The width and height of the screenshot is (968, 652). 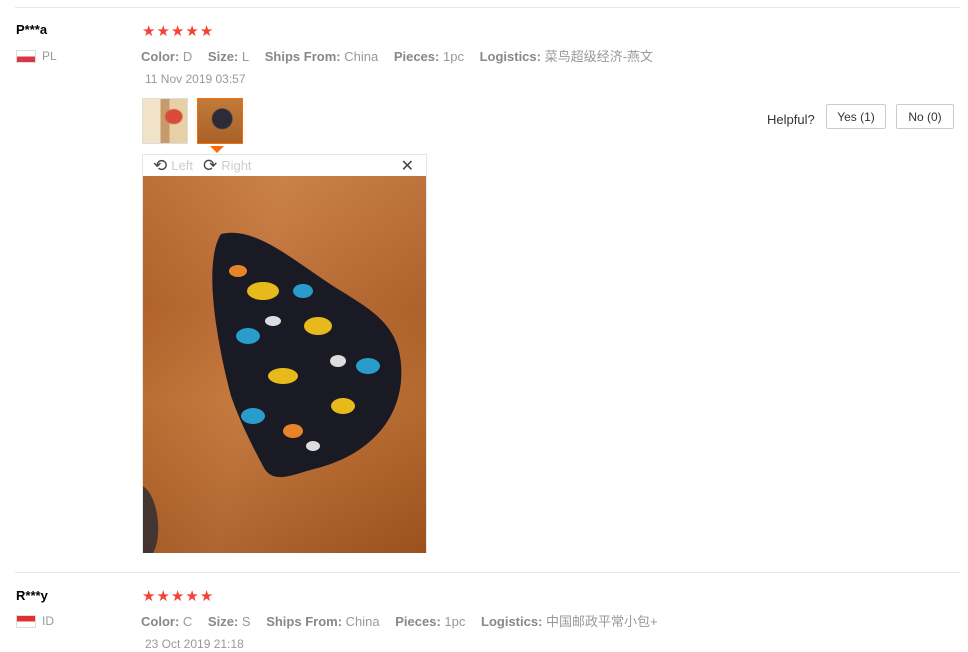 I want to click on review-photo-thumbnail-selected, so click(x=220, y=121).